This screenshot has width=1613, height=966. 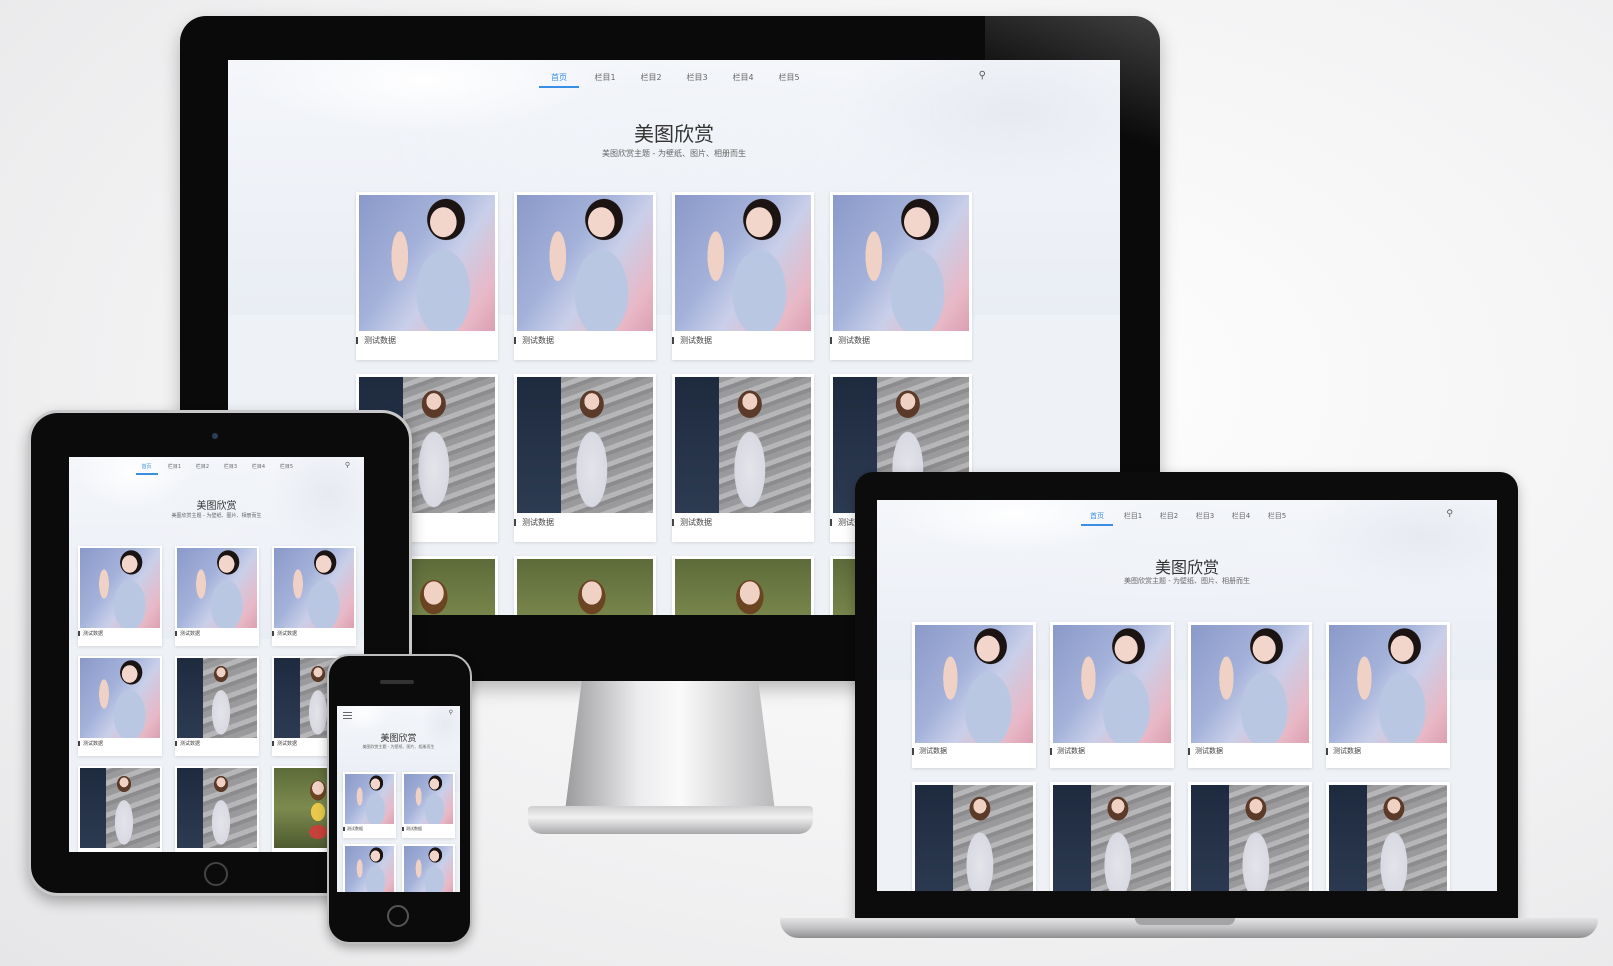 I want to click on nav-label: 首页, so click(x=559, y=77).